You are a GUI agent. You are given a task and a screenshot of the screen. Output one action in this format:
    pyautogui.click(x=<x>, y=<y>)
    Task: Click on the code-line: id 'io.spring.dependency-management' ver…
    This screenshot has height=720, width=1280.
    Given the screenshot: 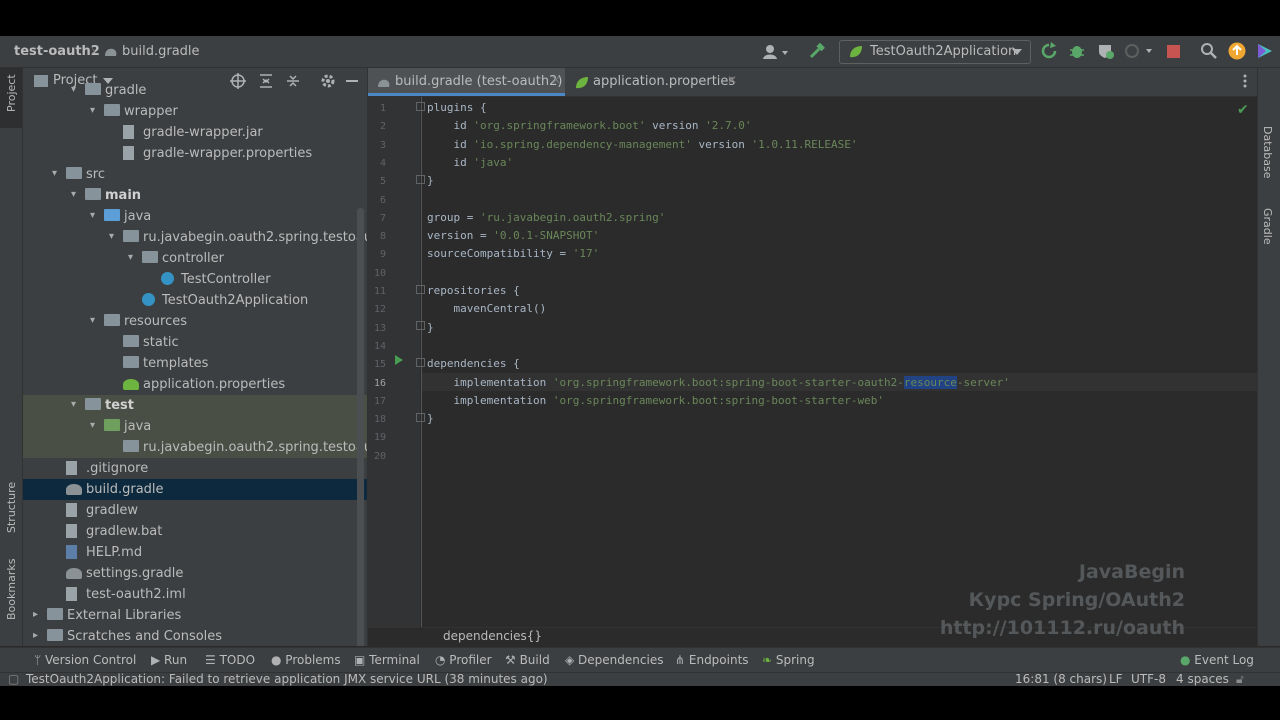 What is the action you would take?
    pyautogui.click(x=642, y=144)
    